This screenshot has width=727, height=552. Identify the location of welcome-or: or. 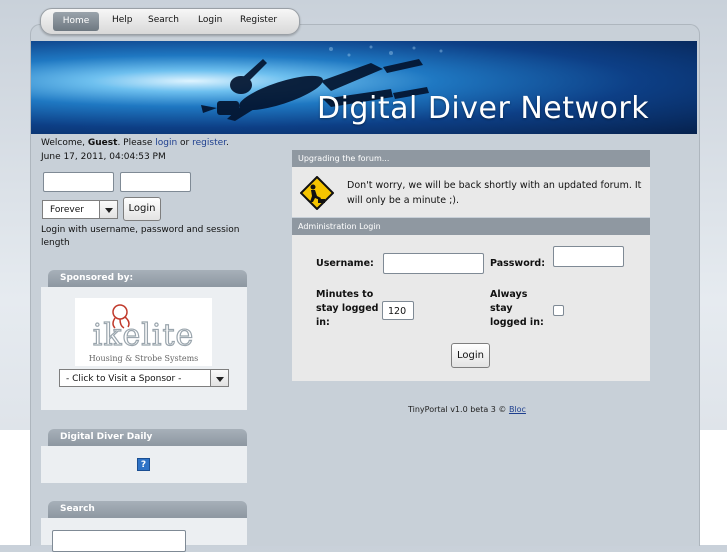
(185, 143).